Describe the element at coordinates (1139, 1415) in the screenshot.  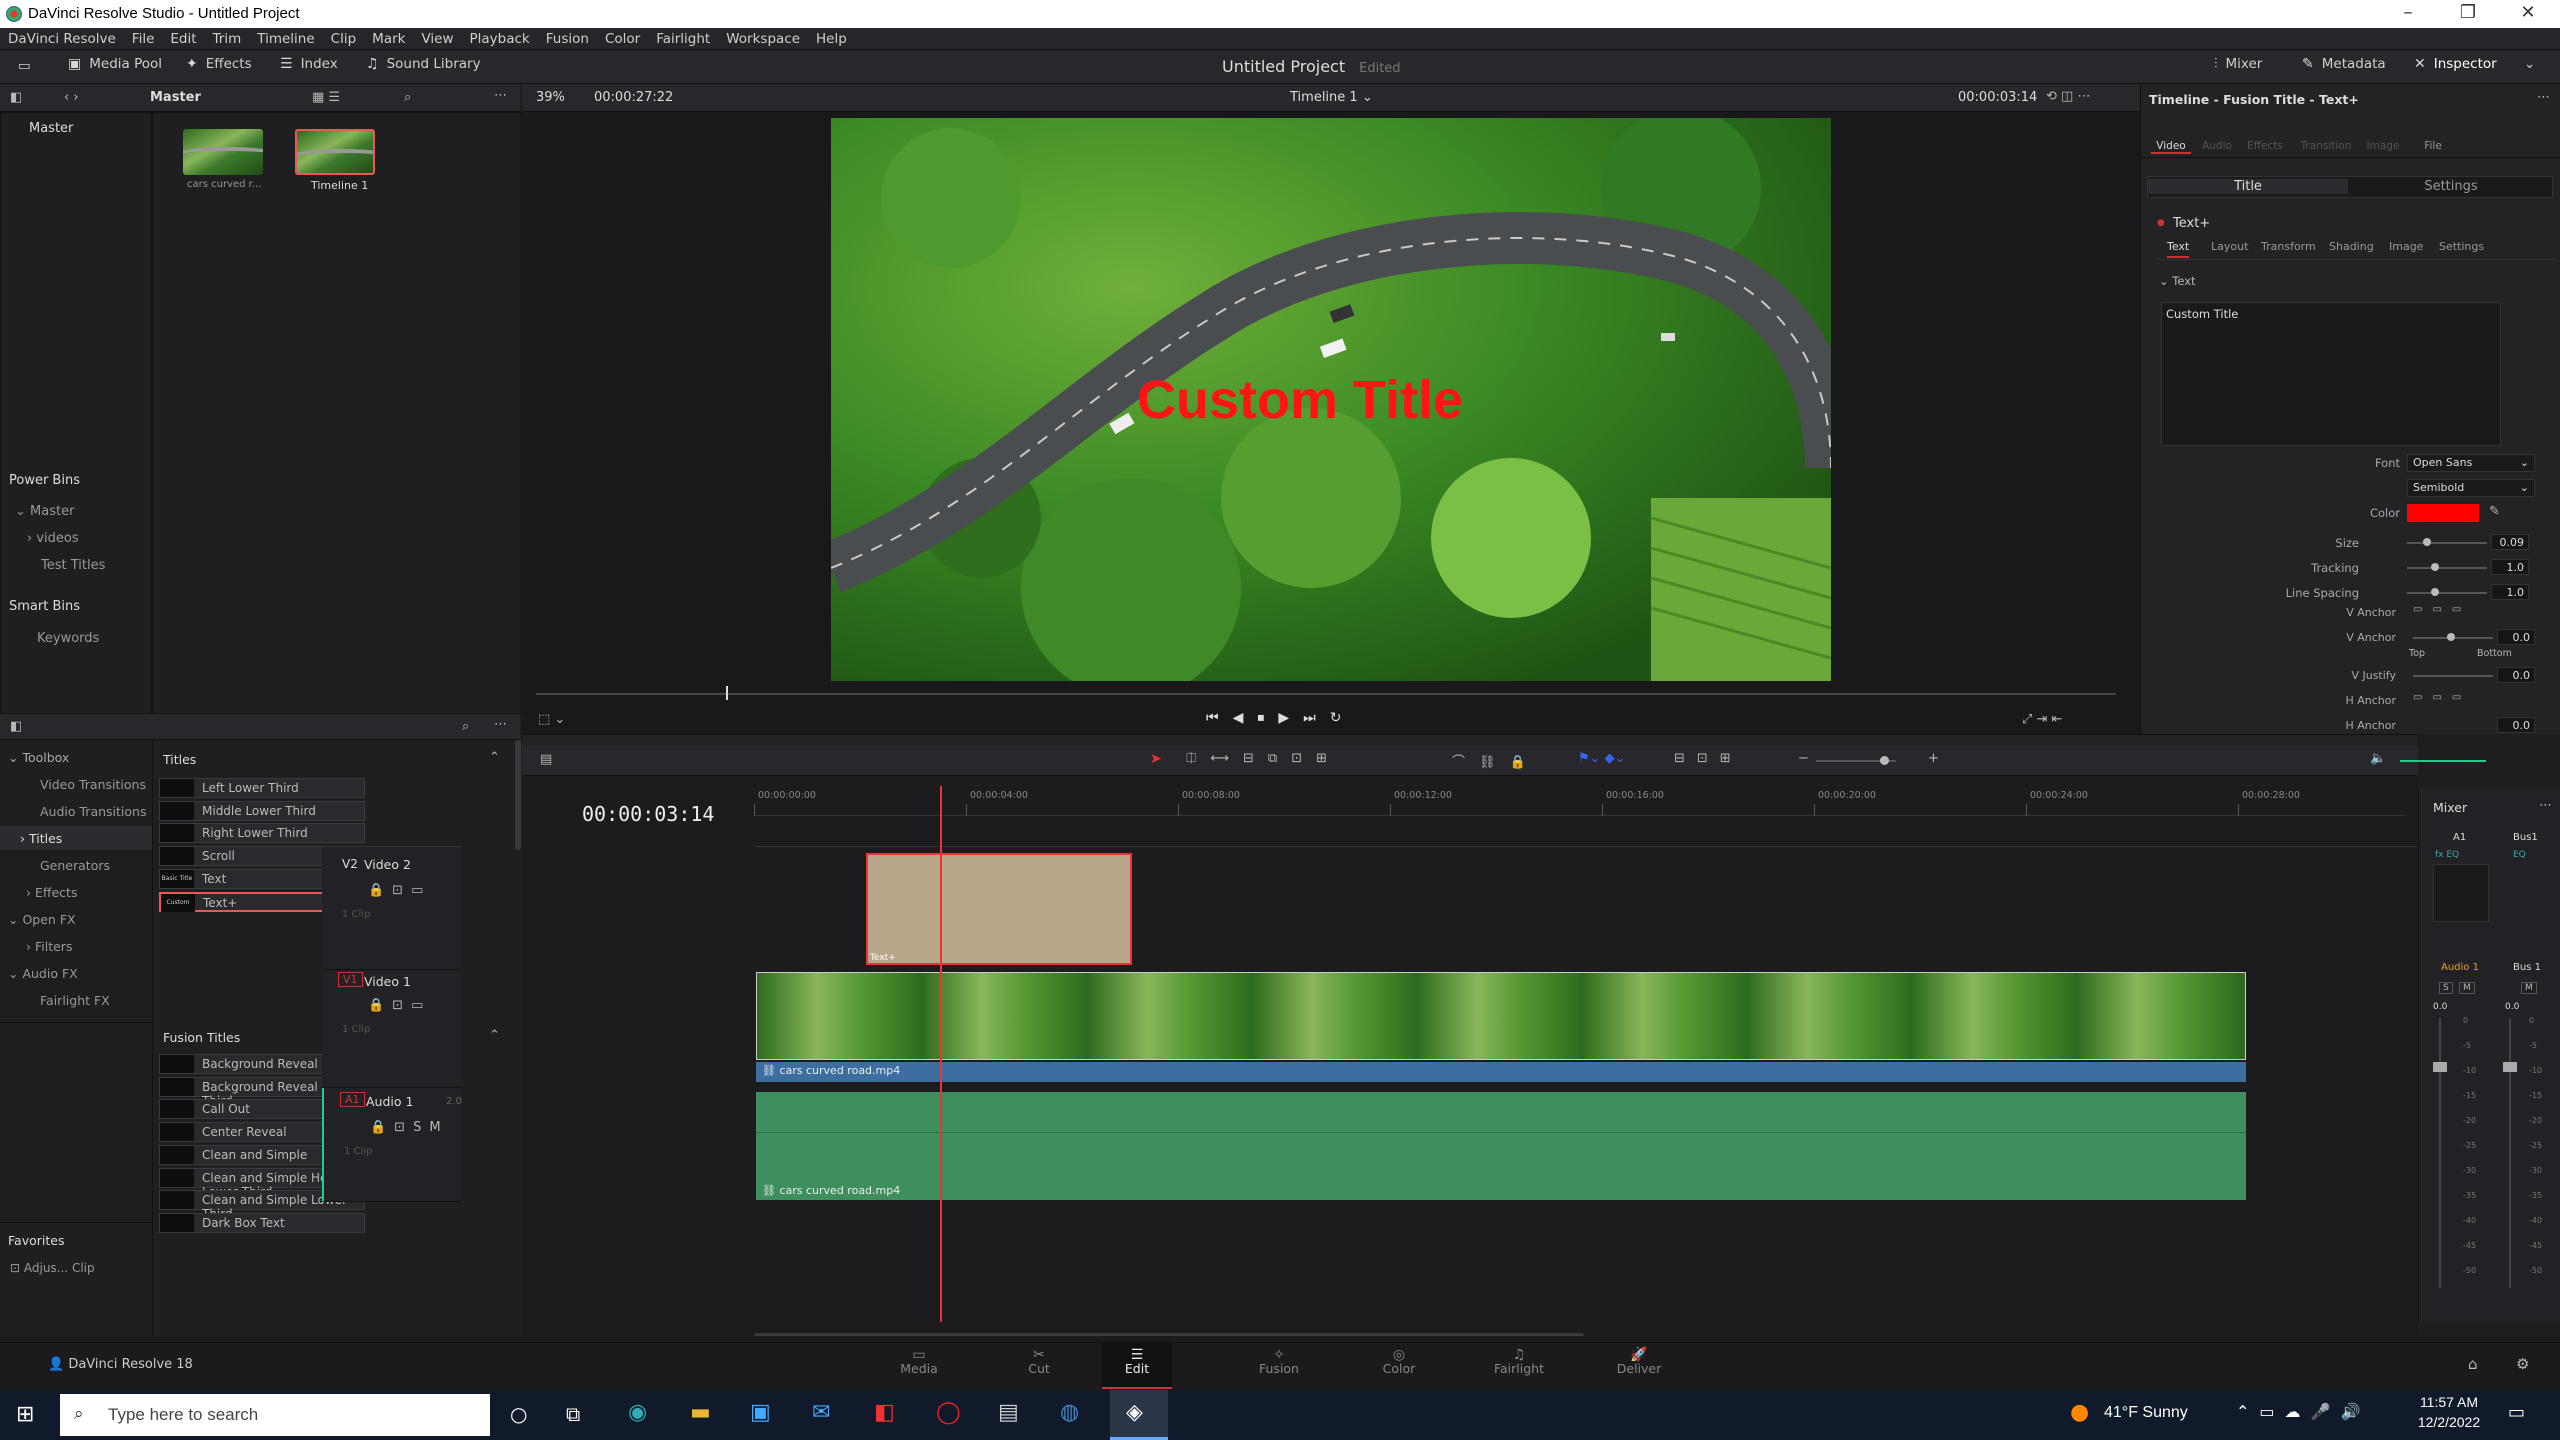
I see `resolve-taskbar-button: ◈` at that location.